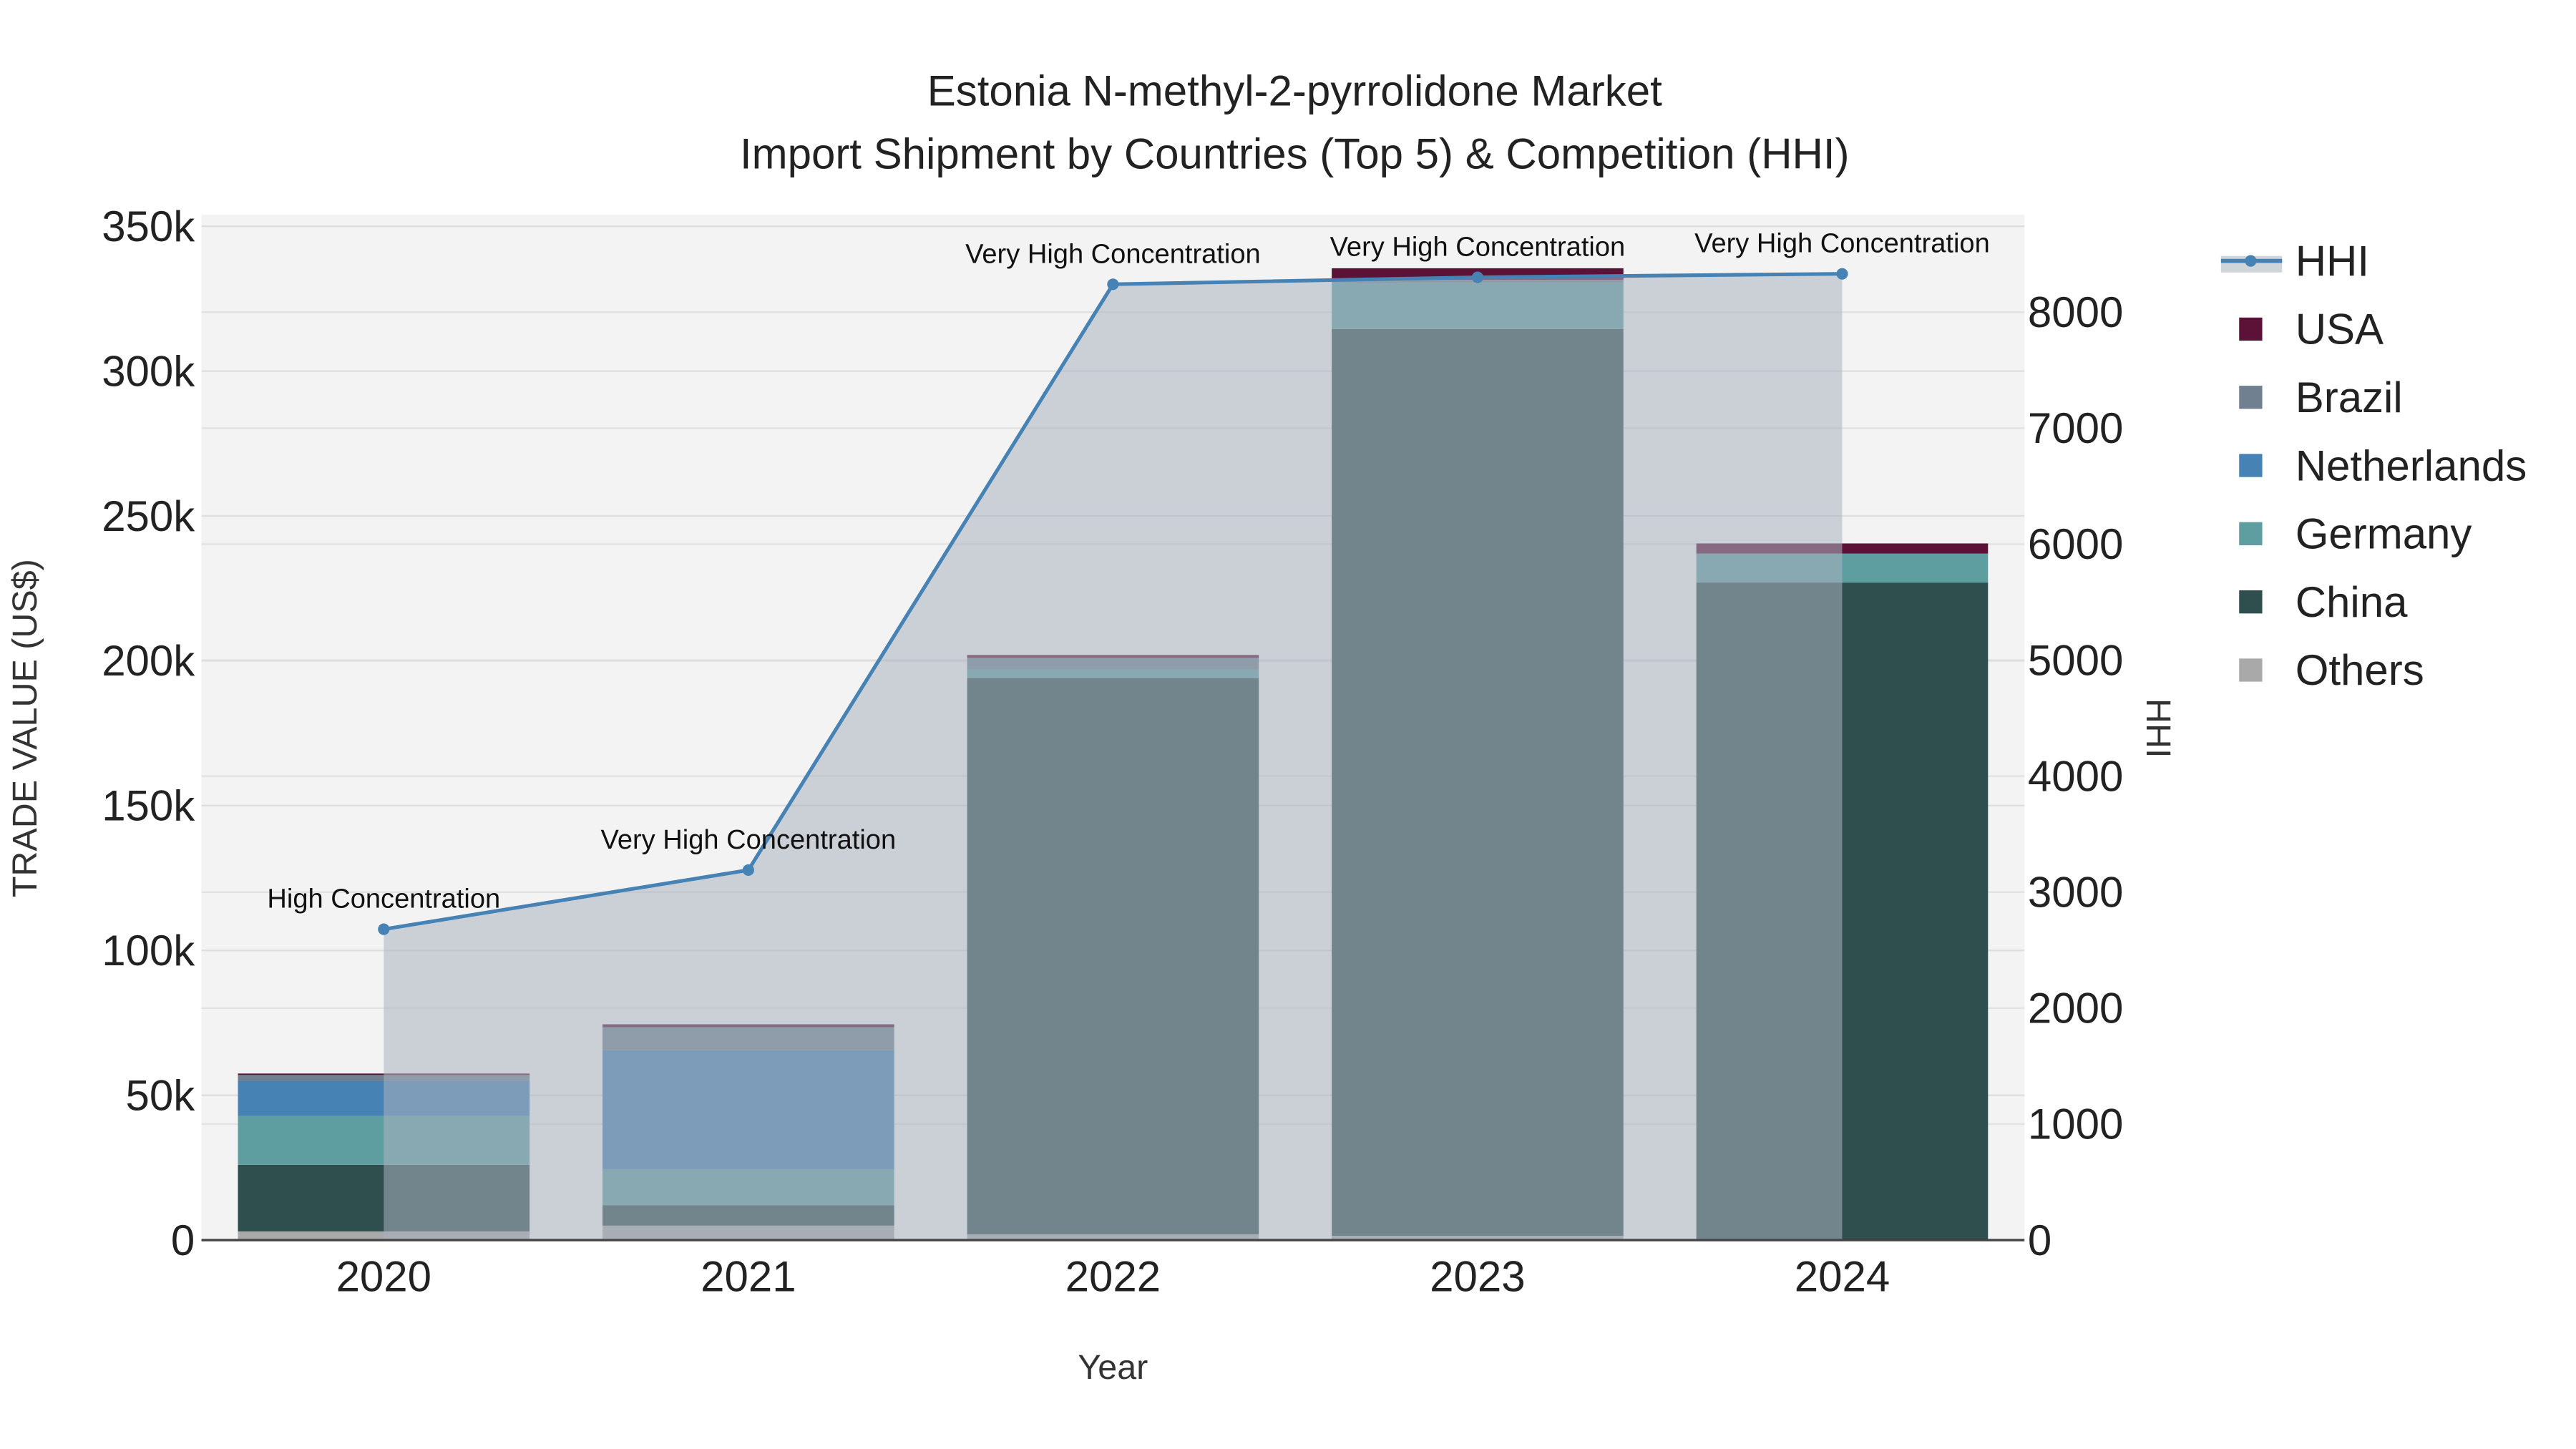  I want to click on y2-tick-label: 1000, so click(2075, 1124).